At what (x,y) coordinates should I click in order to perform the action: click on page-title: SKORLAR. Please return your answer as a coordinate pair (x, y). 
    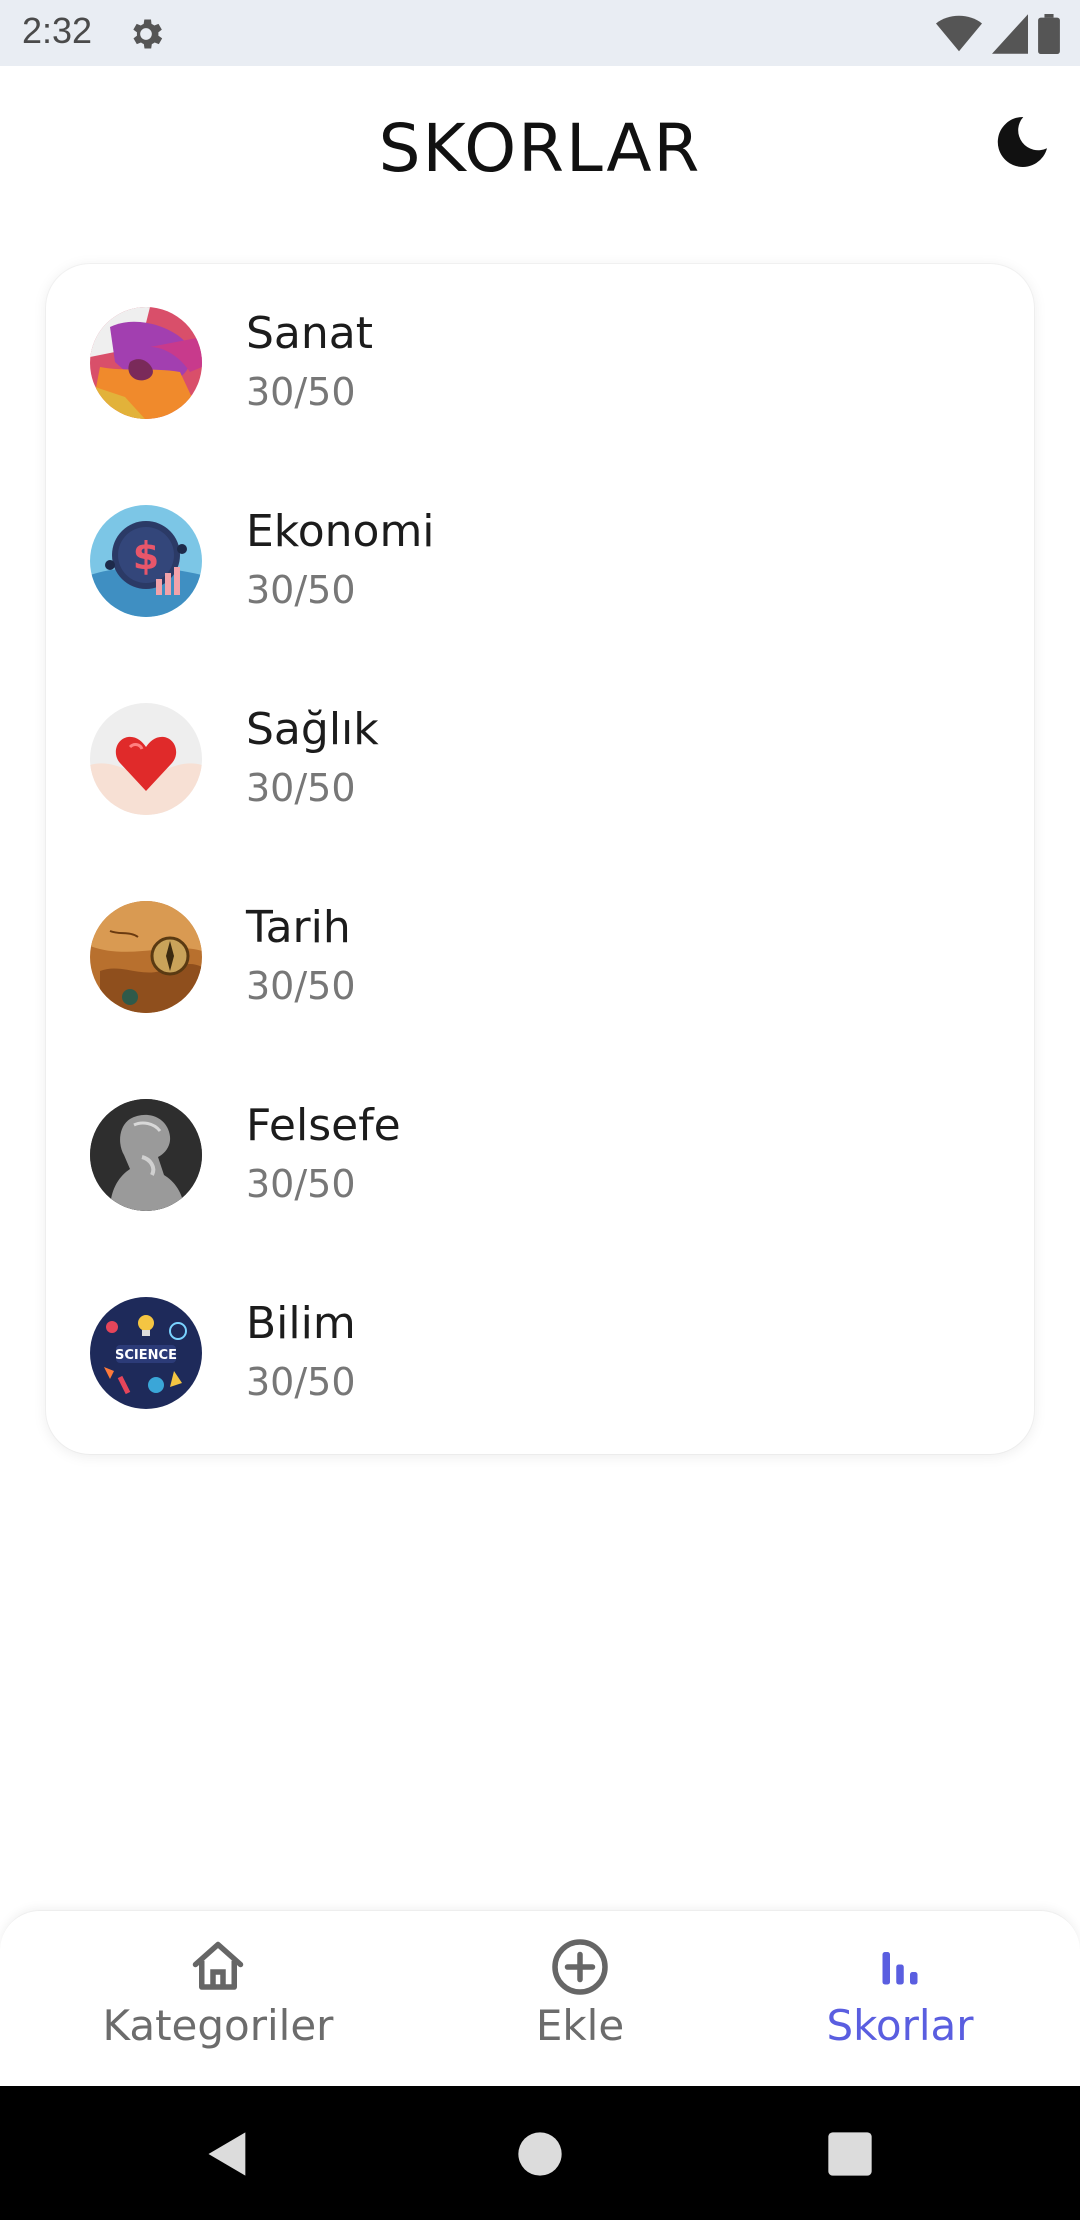
    Looking at the image, I should click on (540, 148).